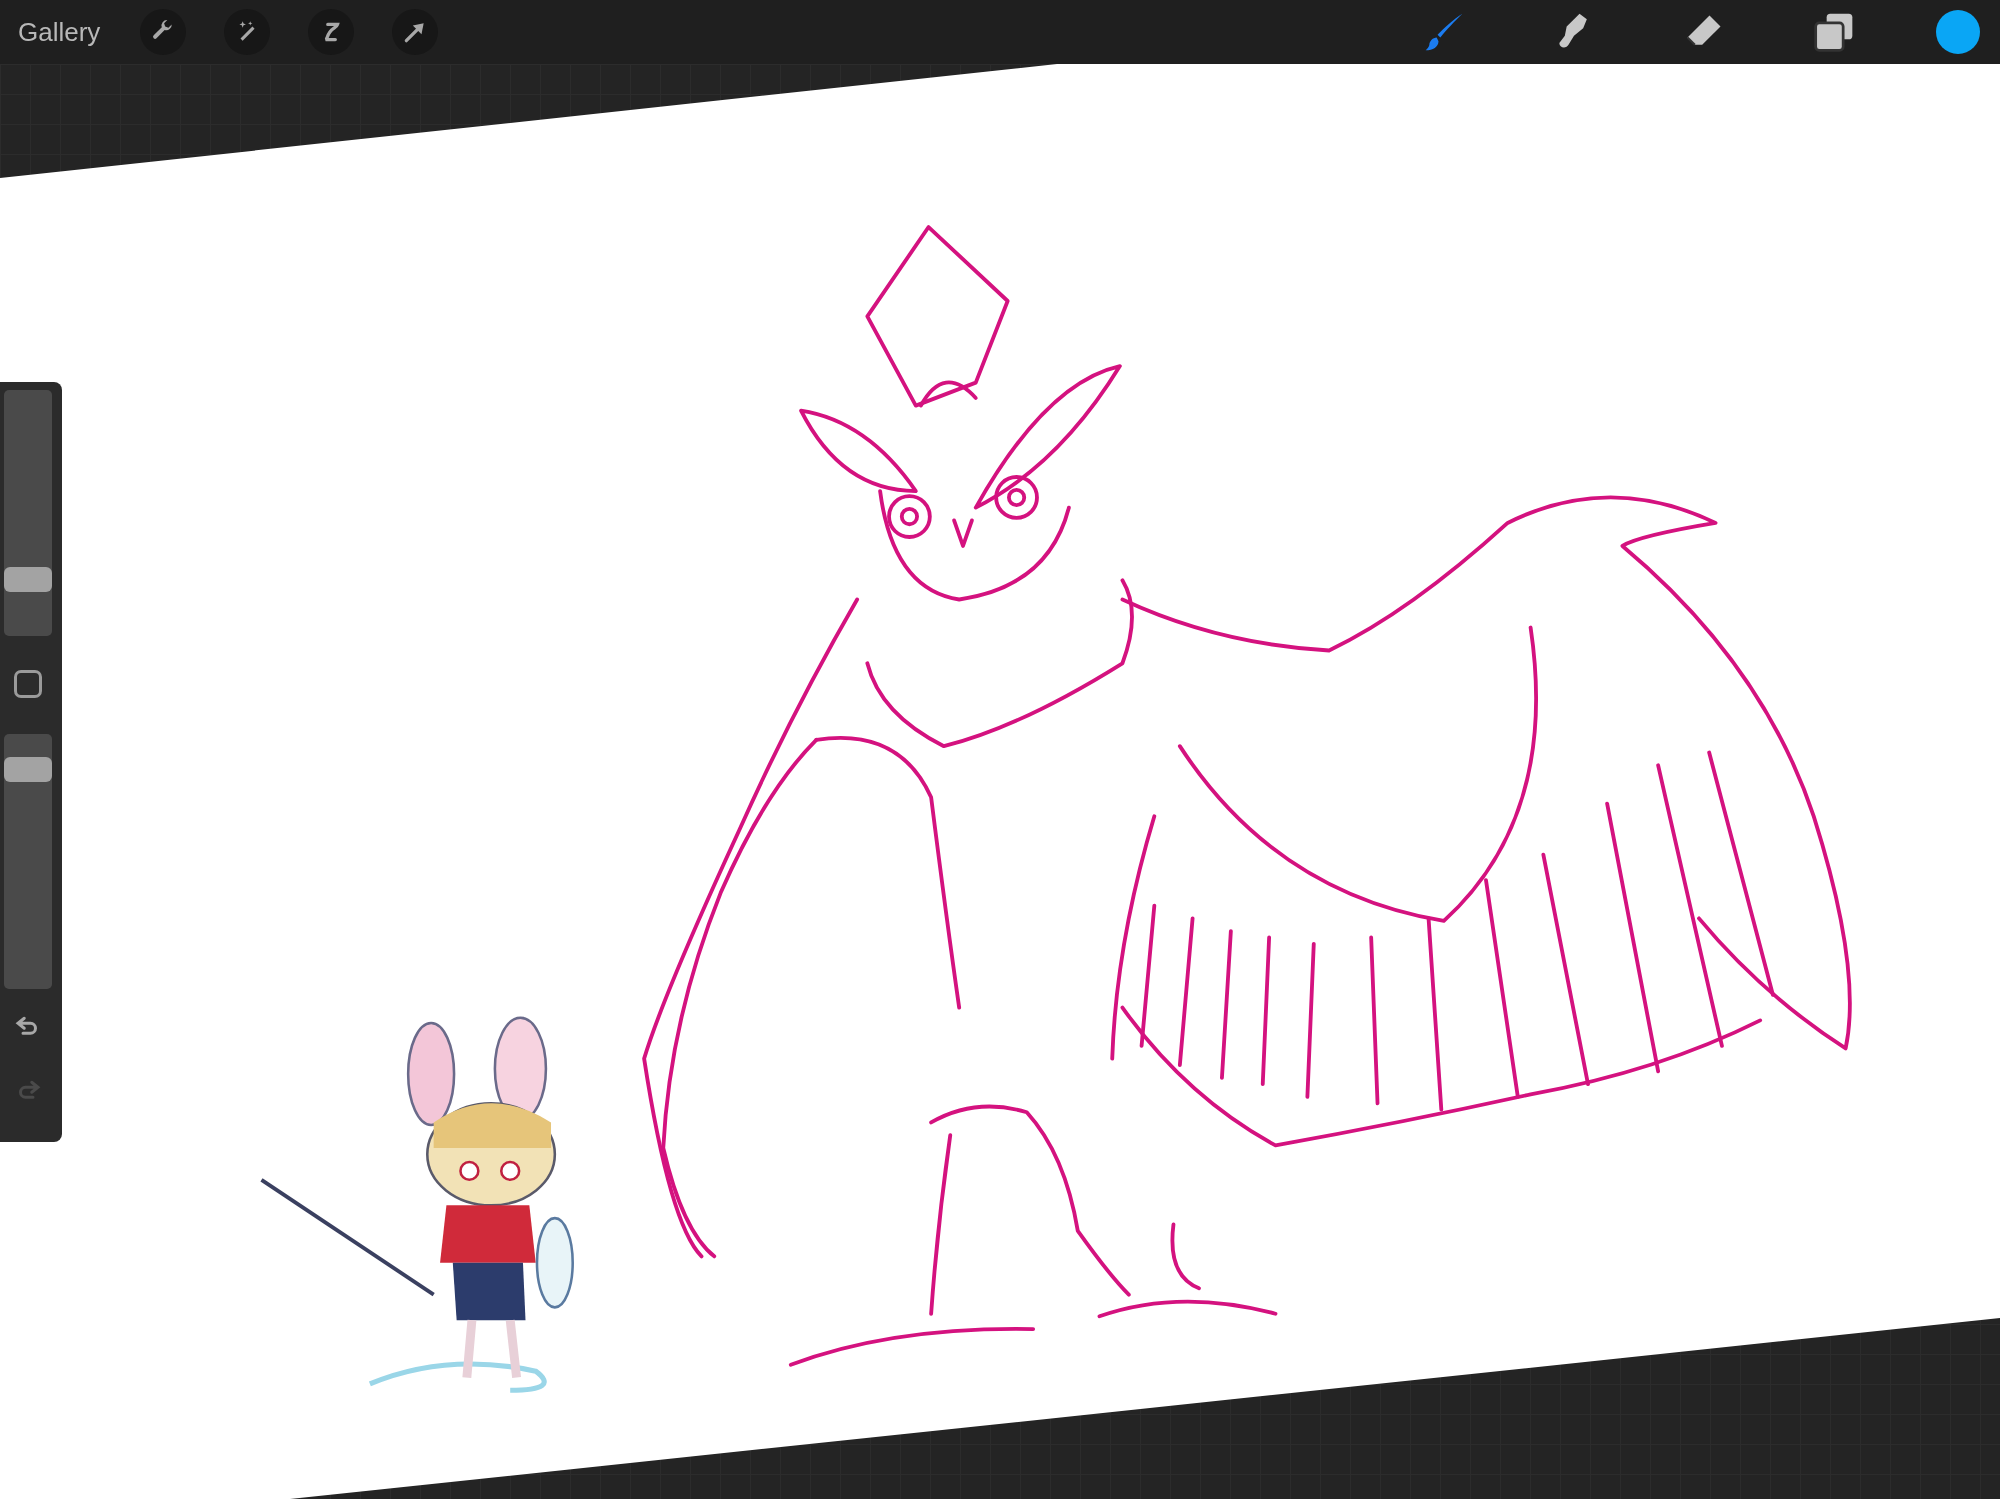 This screenshot has height=1499, width=2000. Describe the element at coordinates (1958, 32) in the screenshot. I see `color-swatch` at that location.